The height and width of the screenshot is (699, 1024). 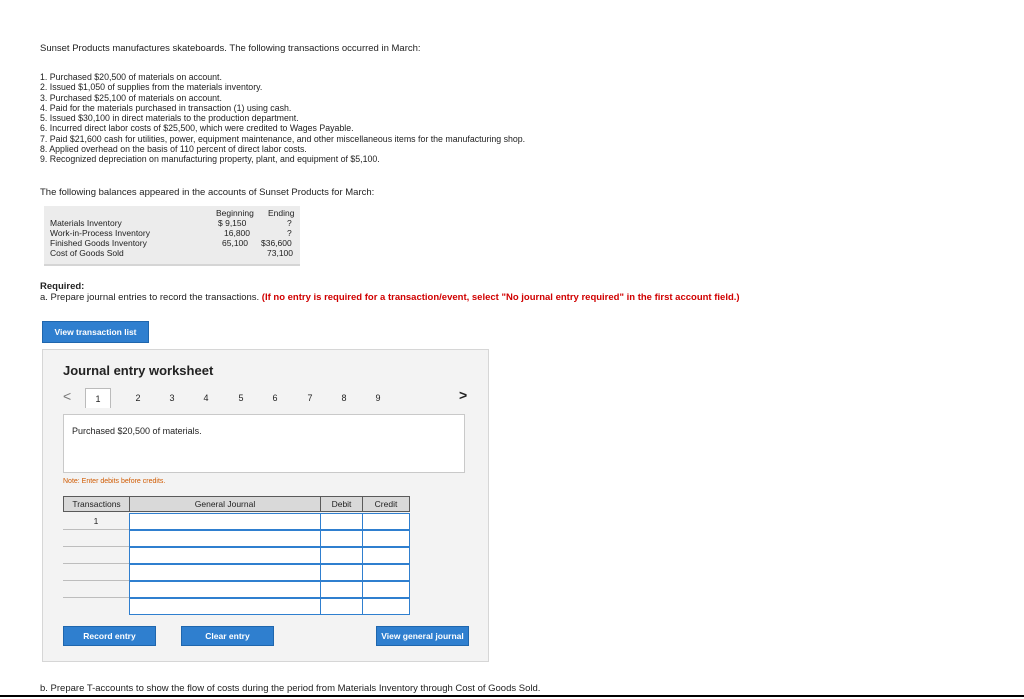 I want to click on debits-credits-note: Note: Enter debits before credits., so click(x=114, y=481).